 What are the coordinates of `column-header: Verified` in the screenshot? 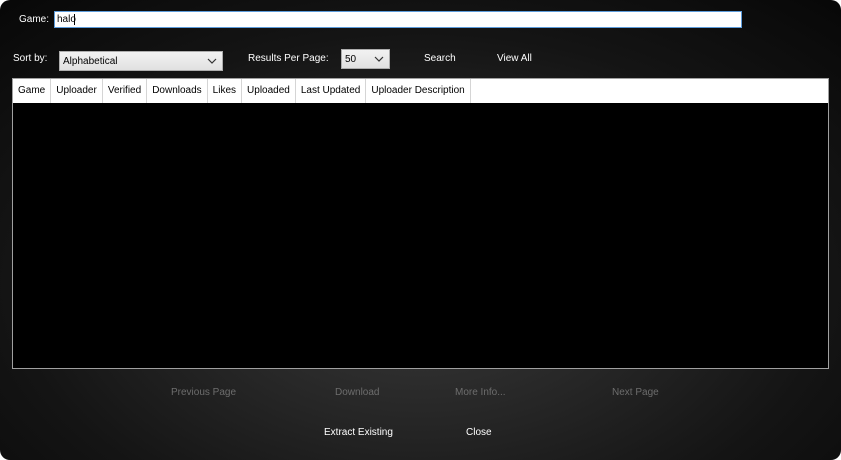 It's located at (125, 91).